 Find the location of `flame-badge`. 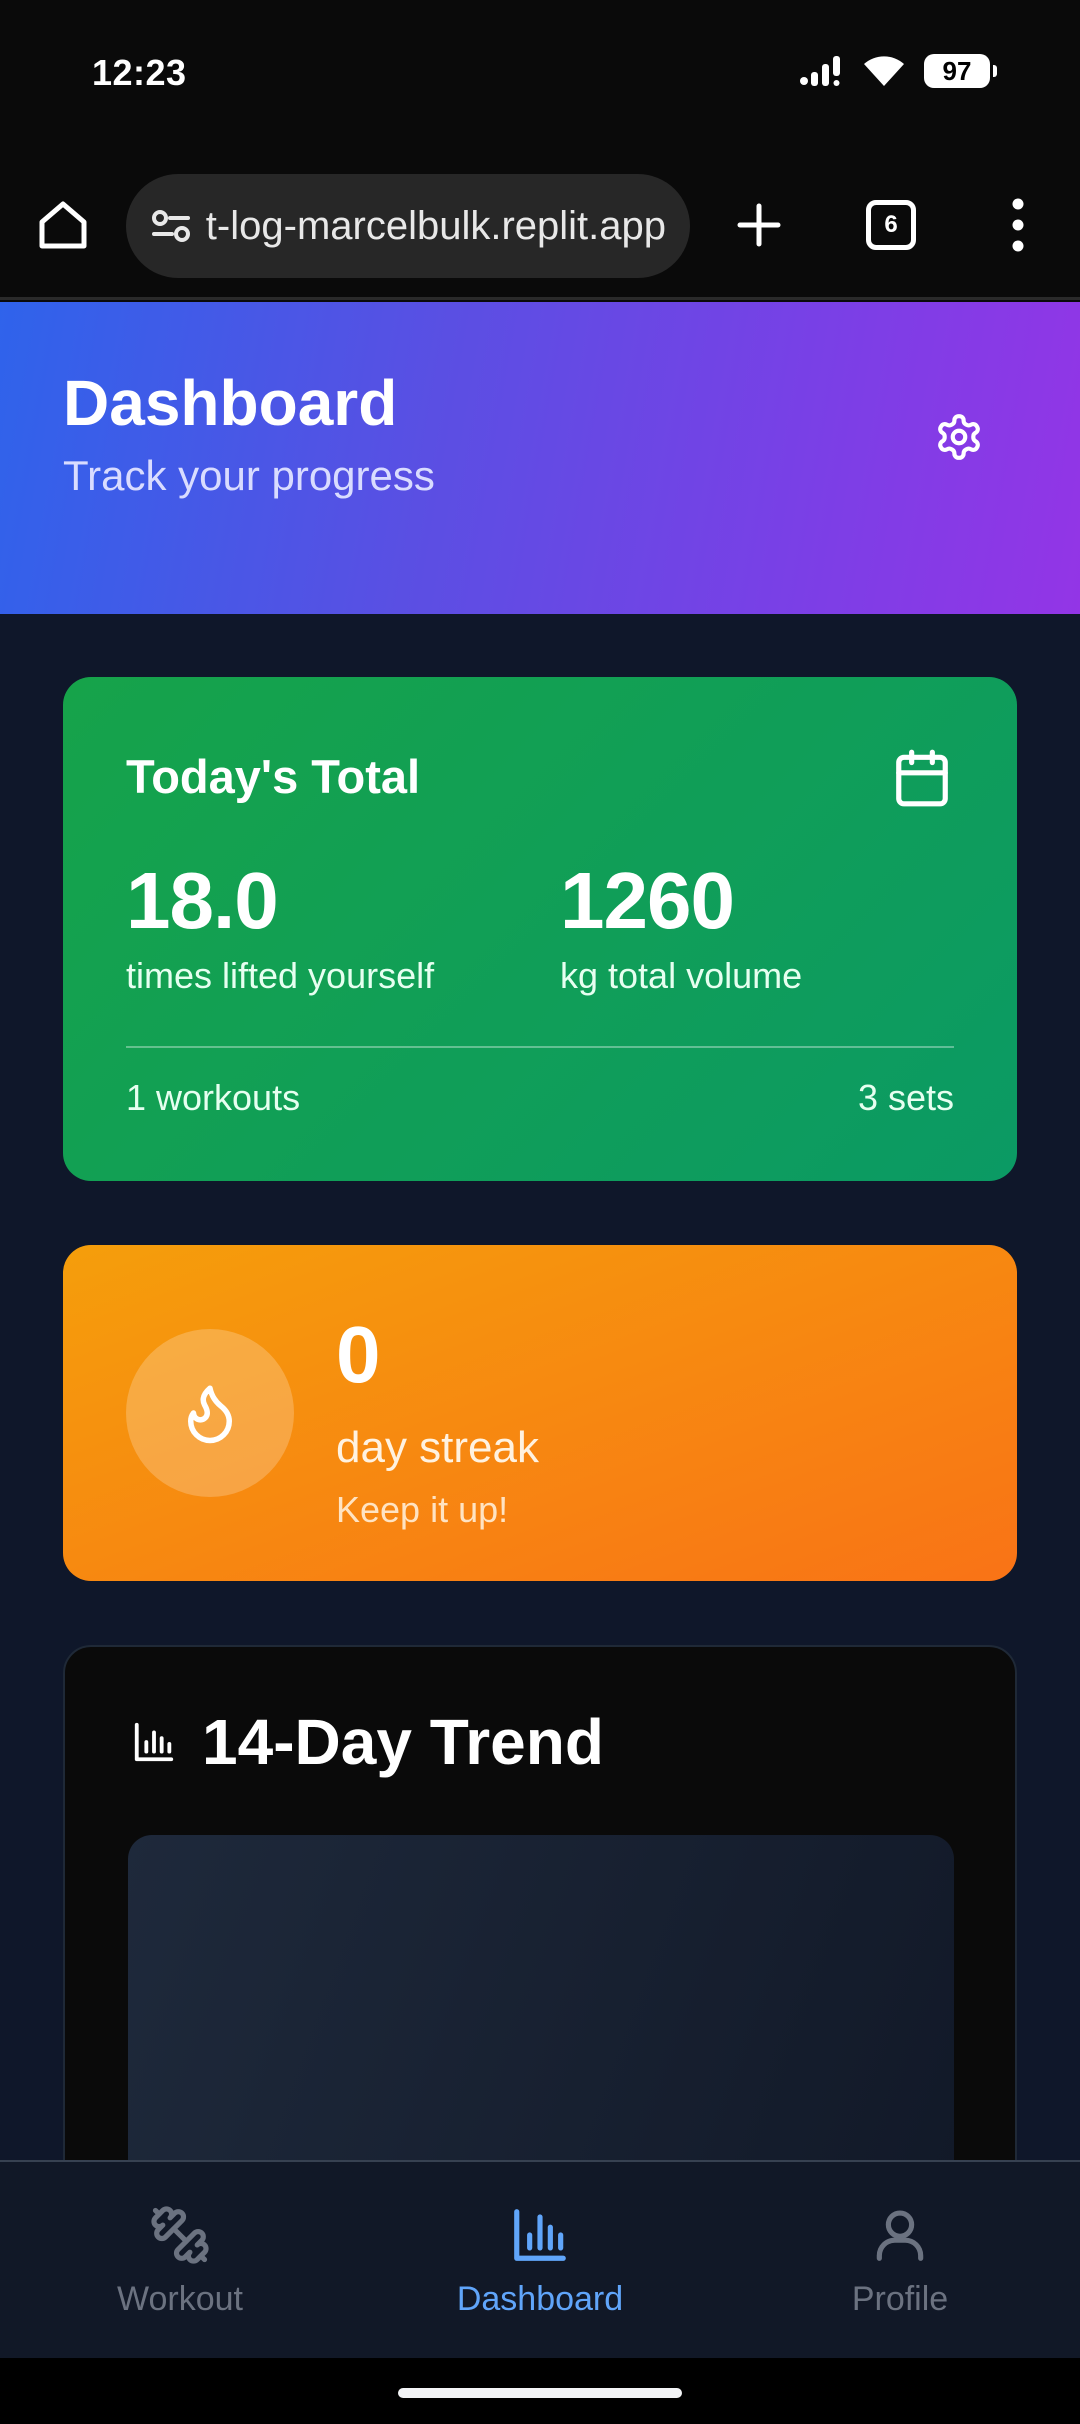

flame-badge is located at coordinates (210, 1413).